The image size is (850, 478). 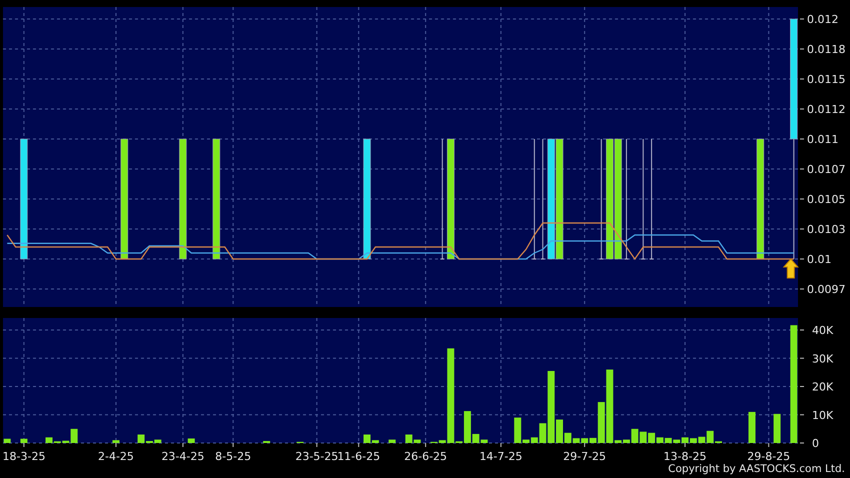 What do you see at coordinates (823, 359) in the screenshot?
I see `axis-label: 30K` at bounding box center [823, 359].